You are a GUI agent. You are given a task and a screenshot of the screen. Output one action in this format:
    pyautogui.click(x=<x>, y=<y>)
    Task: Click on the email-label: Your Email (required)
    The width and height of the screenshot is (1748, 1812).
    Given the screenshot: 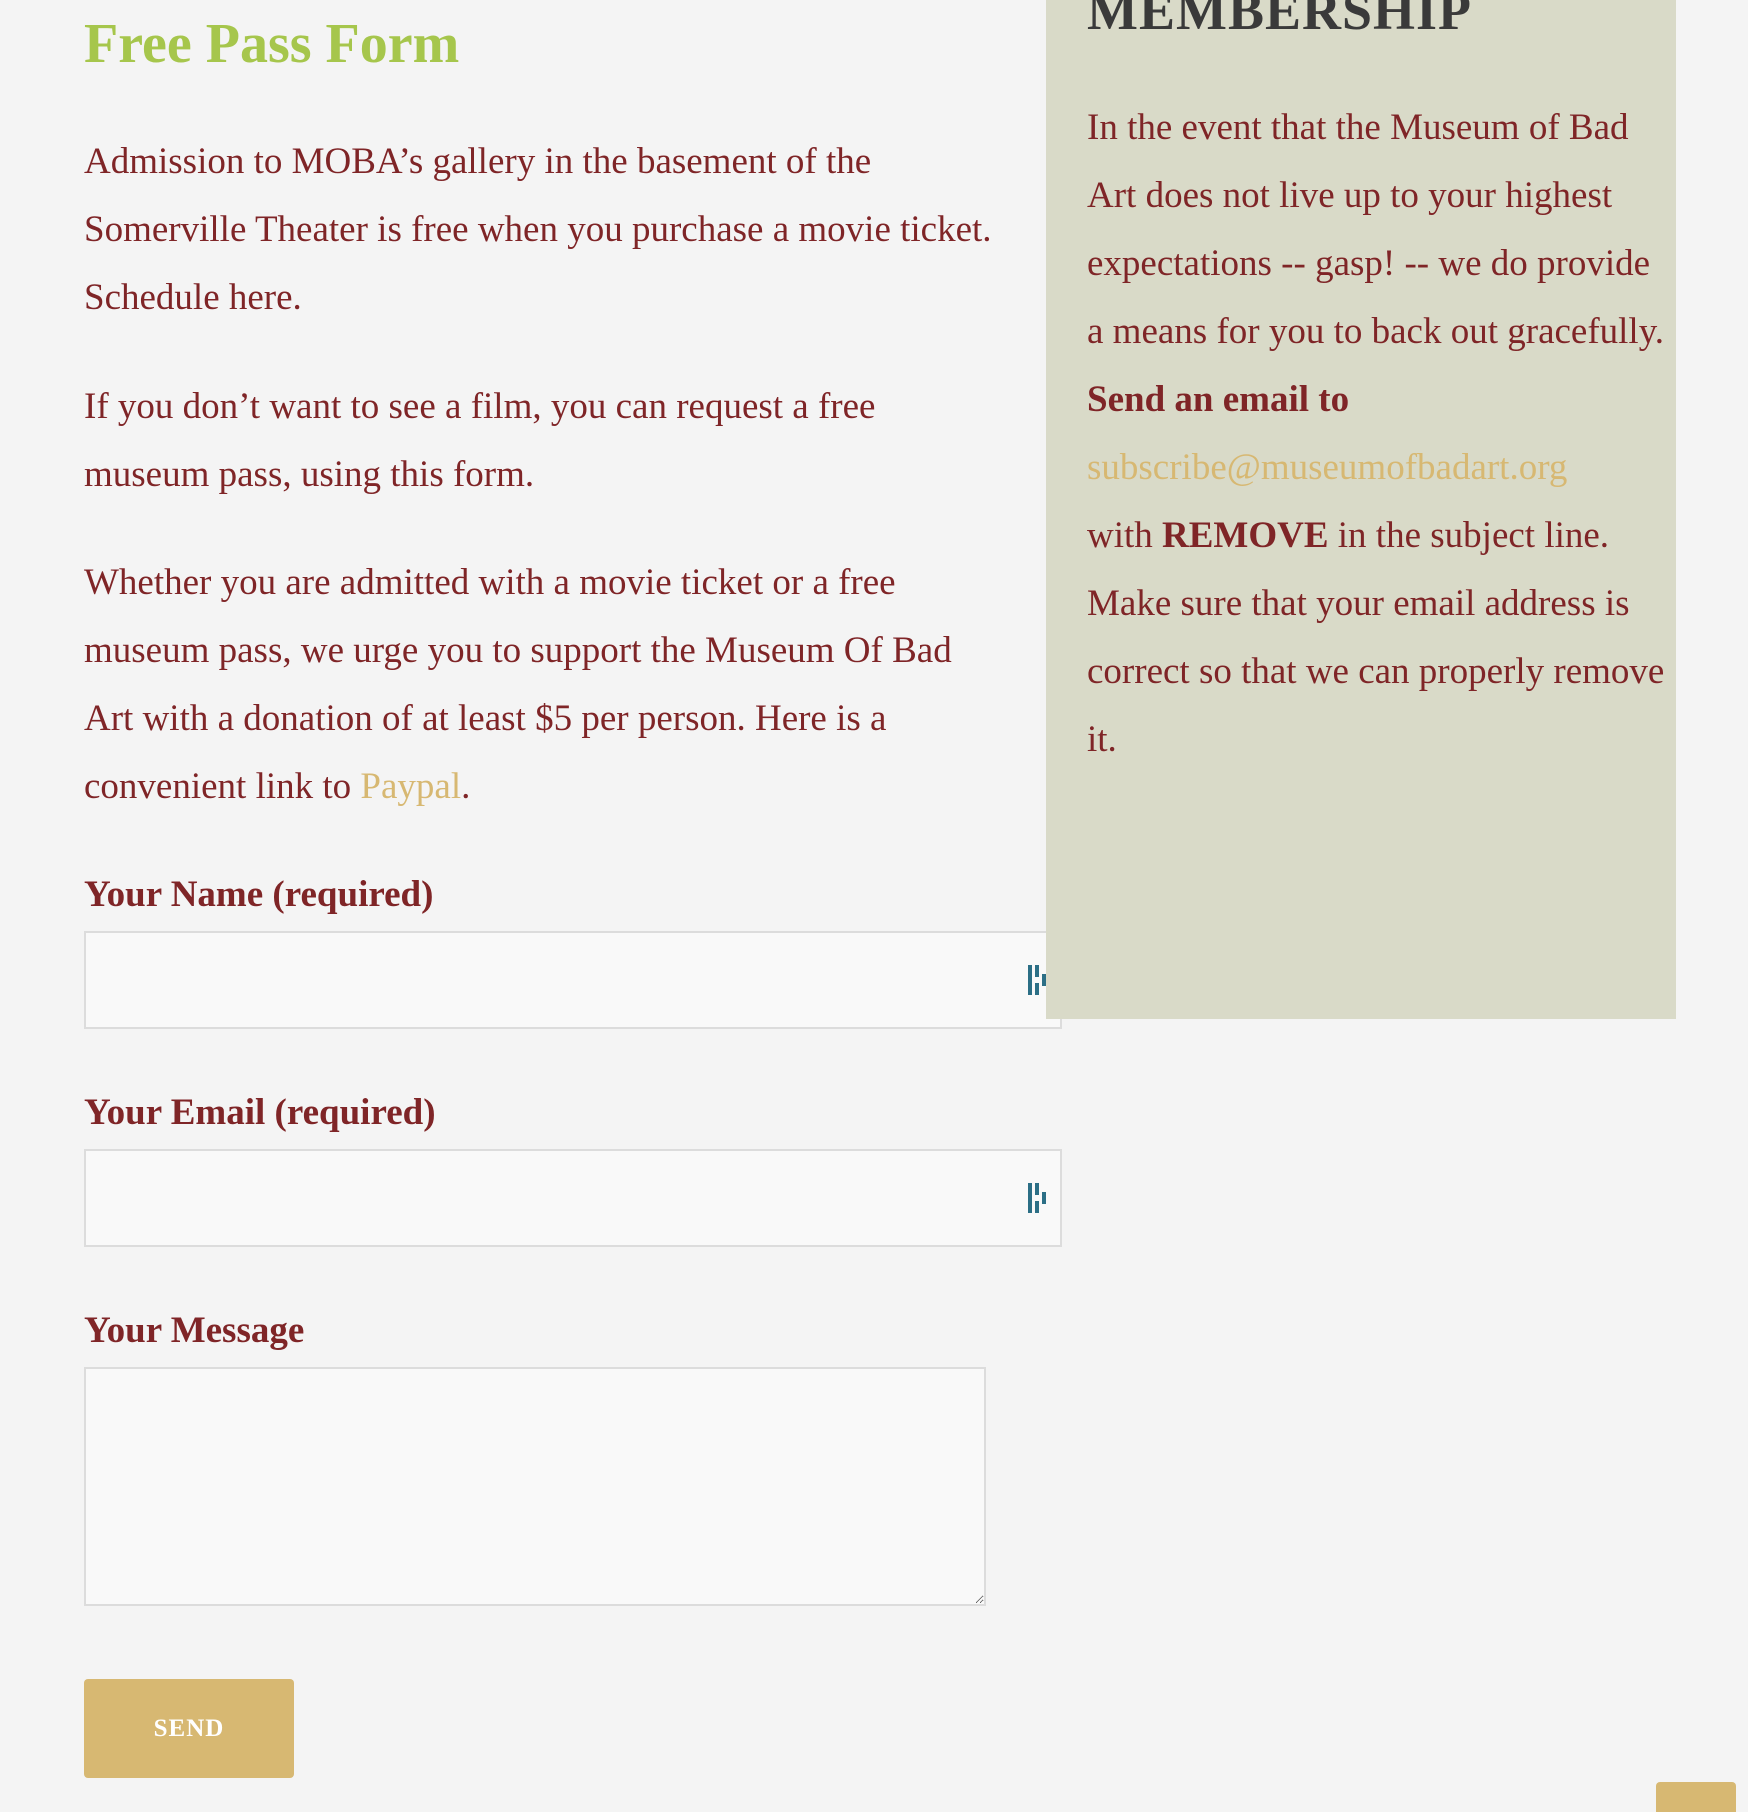 What is the action you would take?
    pyautogui.click(x=260, y=1112)
    